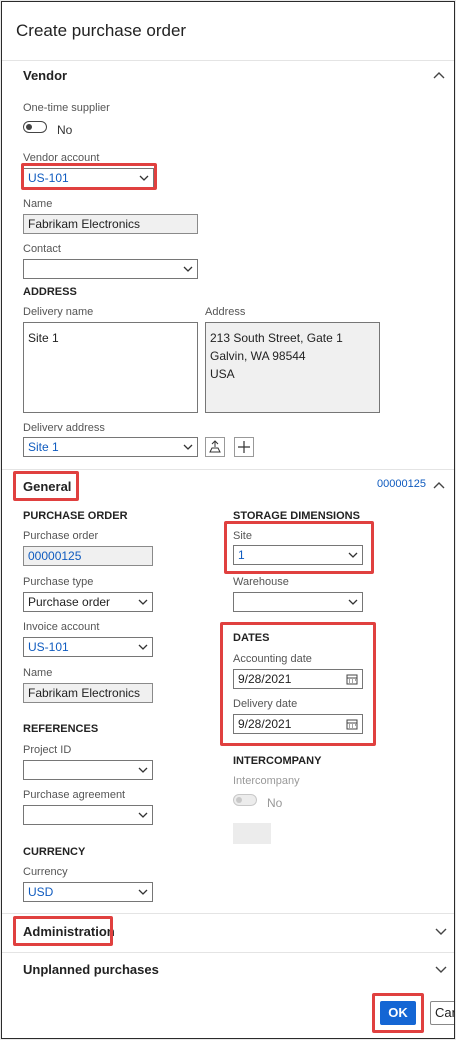  I want to click on highlight-administration, so click(63, 931).